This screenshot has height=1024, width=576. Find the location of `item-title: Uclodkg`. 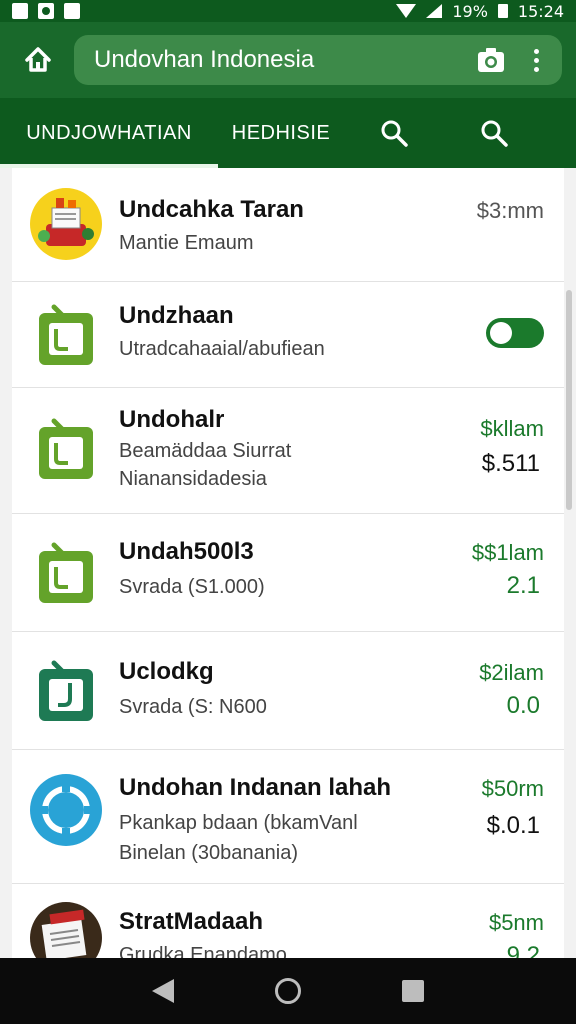

item-title: Uclodkg is located at coordinates (166, 671).